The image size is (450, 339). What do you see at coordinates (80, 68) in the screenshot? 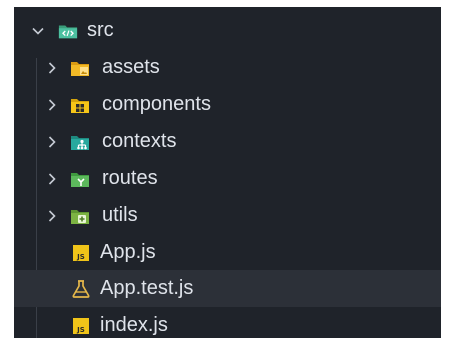
I see `assets-folder-icon` at bounding box center [80, 68].